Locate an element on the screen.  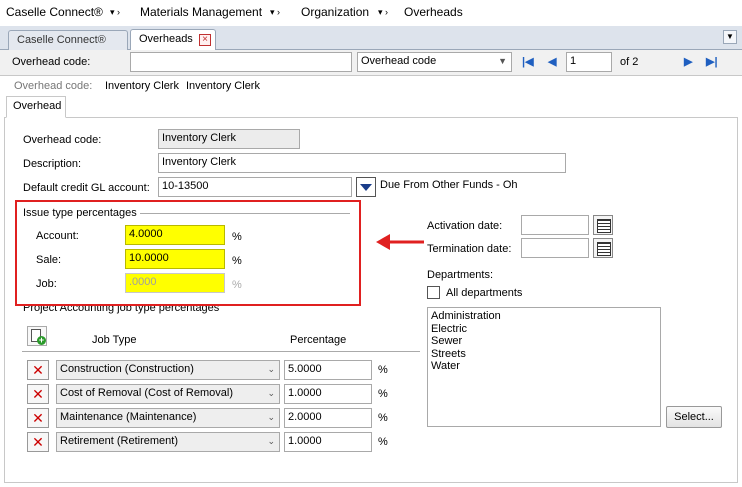
gl-account-field: 10-13500 is located at coordinates (255, 187).